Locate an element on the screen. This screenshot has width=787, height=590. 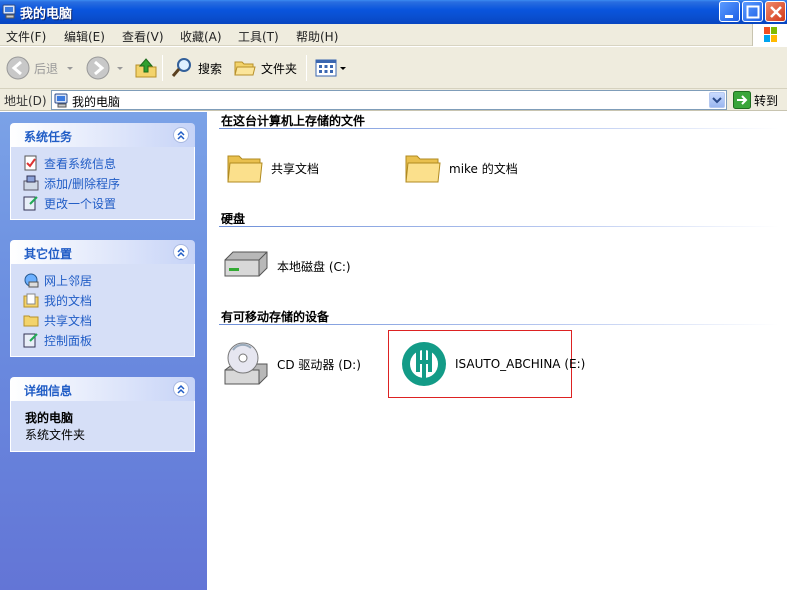
details-type: 系统文件夹 is located at coordinates (55, 435).